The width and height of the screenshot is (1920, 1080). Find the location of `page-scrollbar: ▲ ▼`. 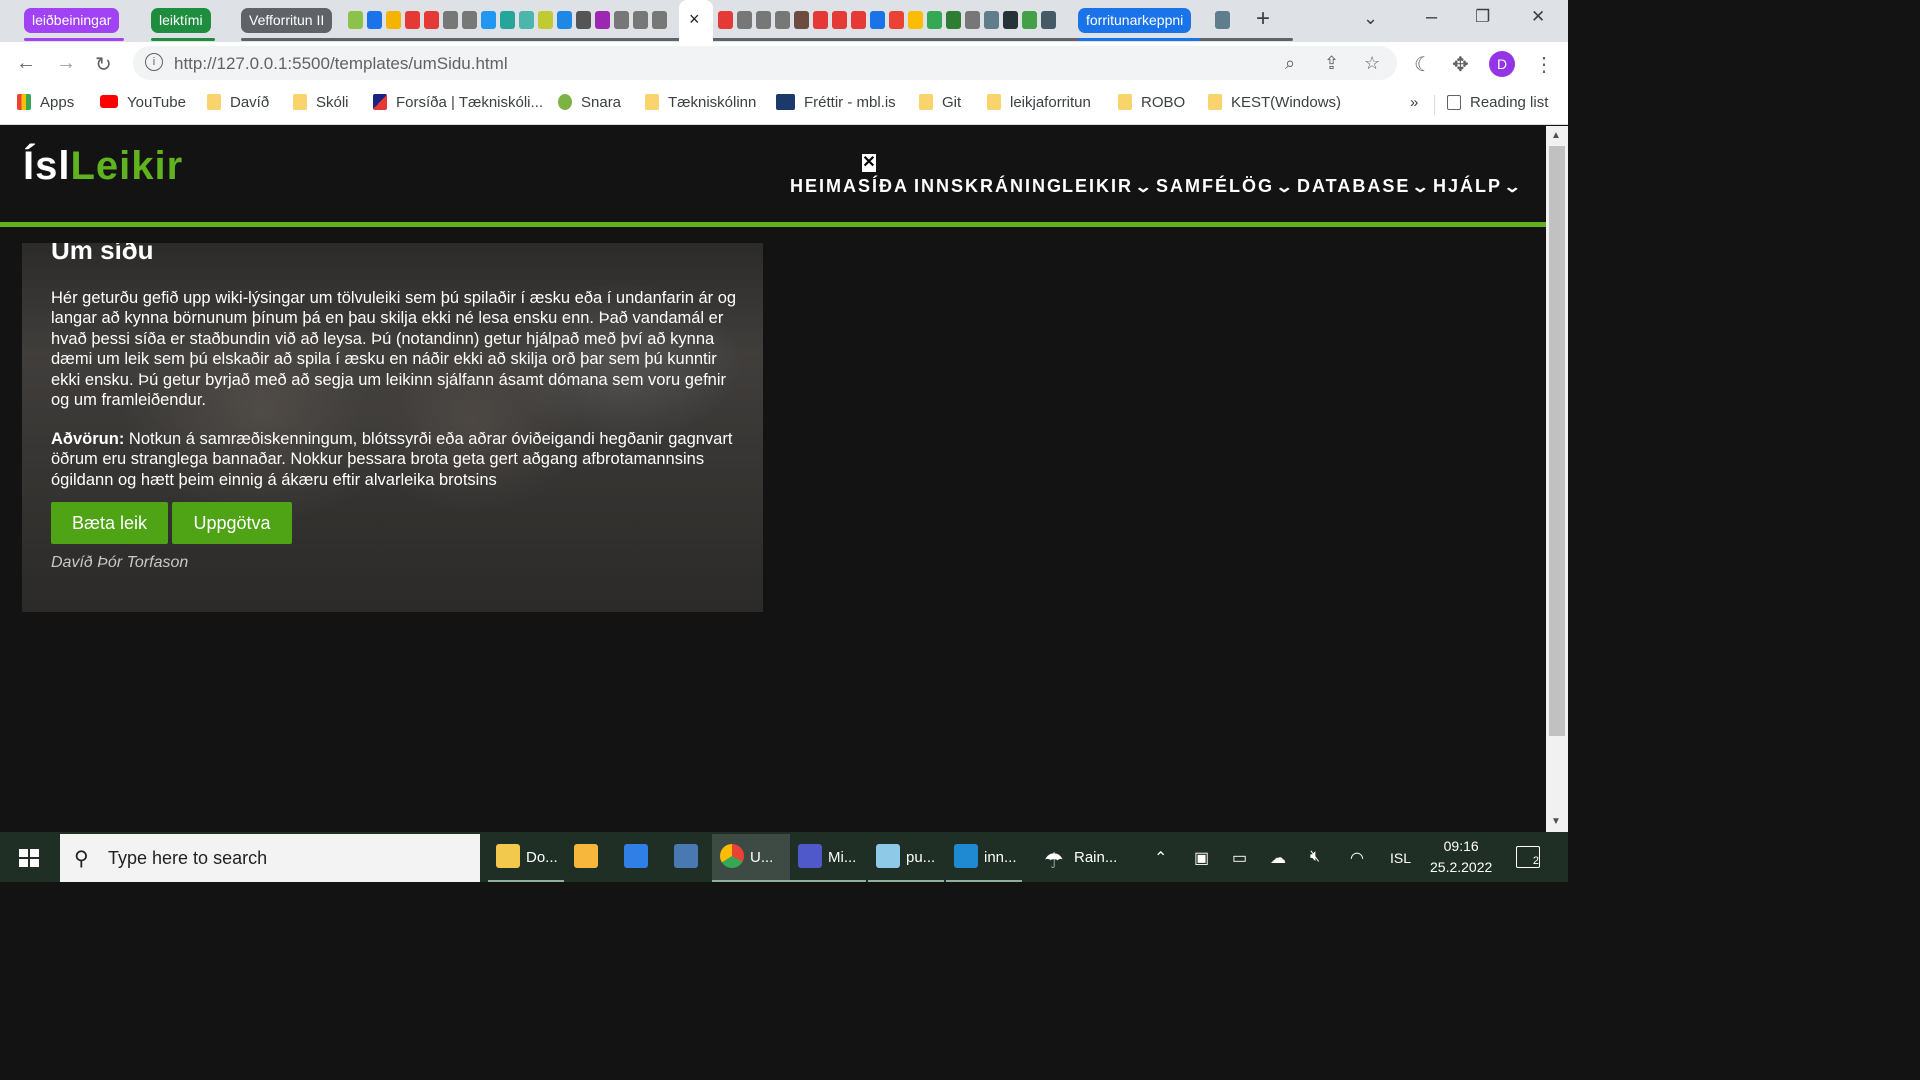

page-scrollbar: ▲ ▼ is located at coordinates (1557, 479).